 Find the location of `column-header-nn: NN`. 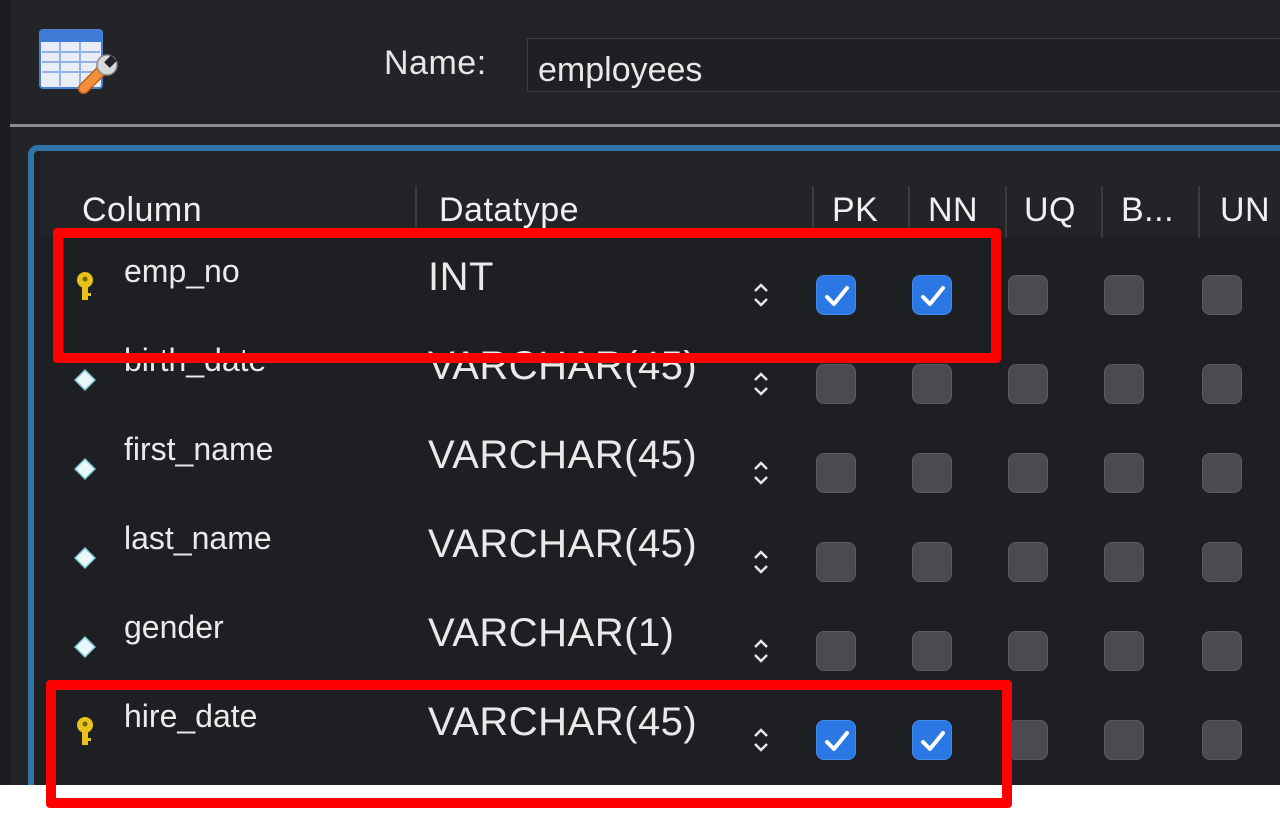

column-header-nn: NN is located at coordinates (953, 210).